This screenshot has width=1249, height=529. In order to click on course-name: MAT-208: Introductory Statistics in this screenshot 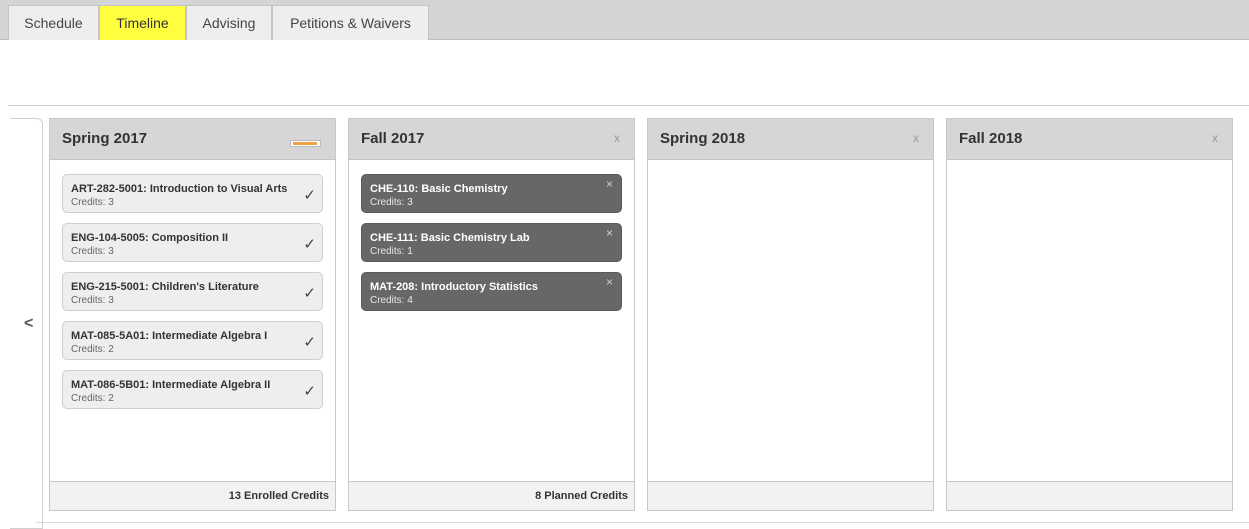, I will do `click(454, 287)`.